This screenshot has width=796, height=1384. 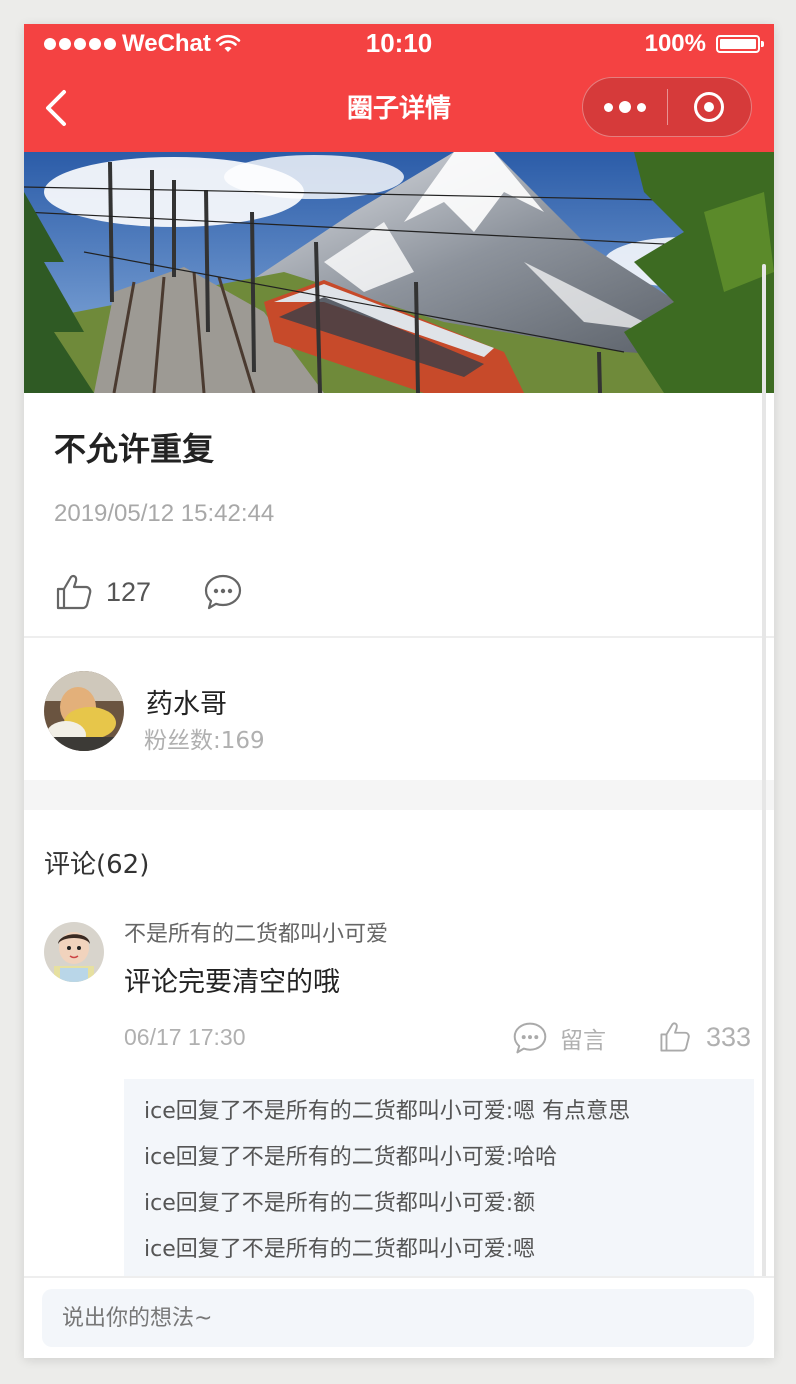 What do you see at coordinates (186, 704) in the screenshot?
I see `author-name: 药水哥` at bounding box center [186, 704].